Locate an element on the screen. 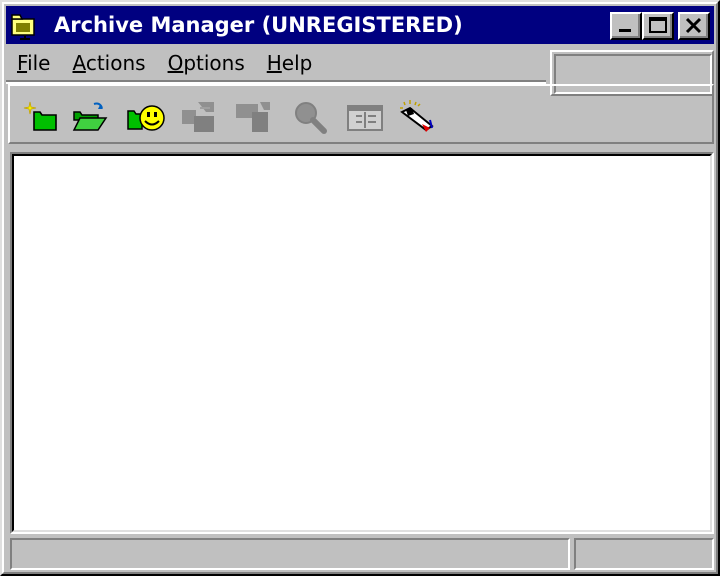  toolbar is located at coordinates (361, 114).